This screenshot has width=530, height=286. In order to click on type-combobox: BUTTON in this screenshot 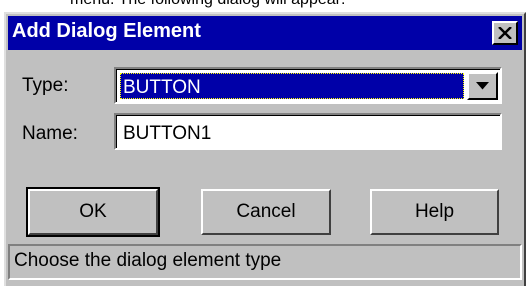, I will do `click(308, 85)`.